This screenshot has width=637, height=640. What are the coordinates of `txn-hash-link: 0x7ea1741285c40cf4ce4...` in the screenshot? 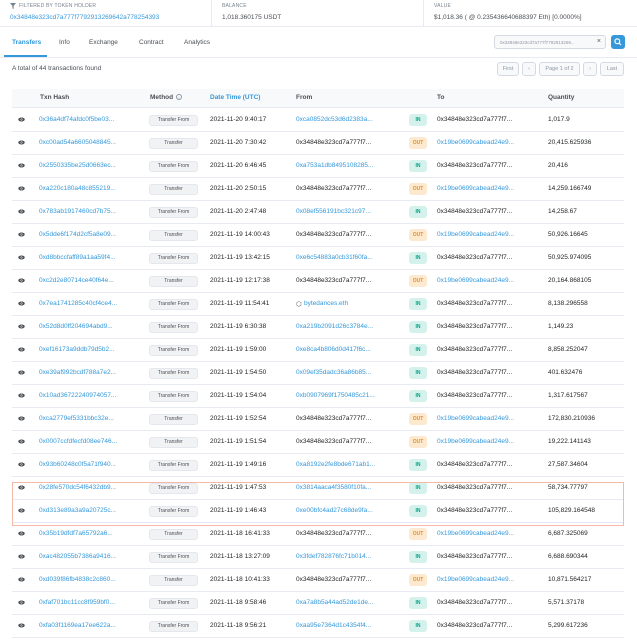 It's located at (86, 303).